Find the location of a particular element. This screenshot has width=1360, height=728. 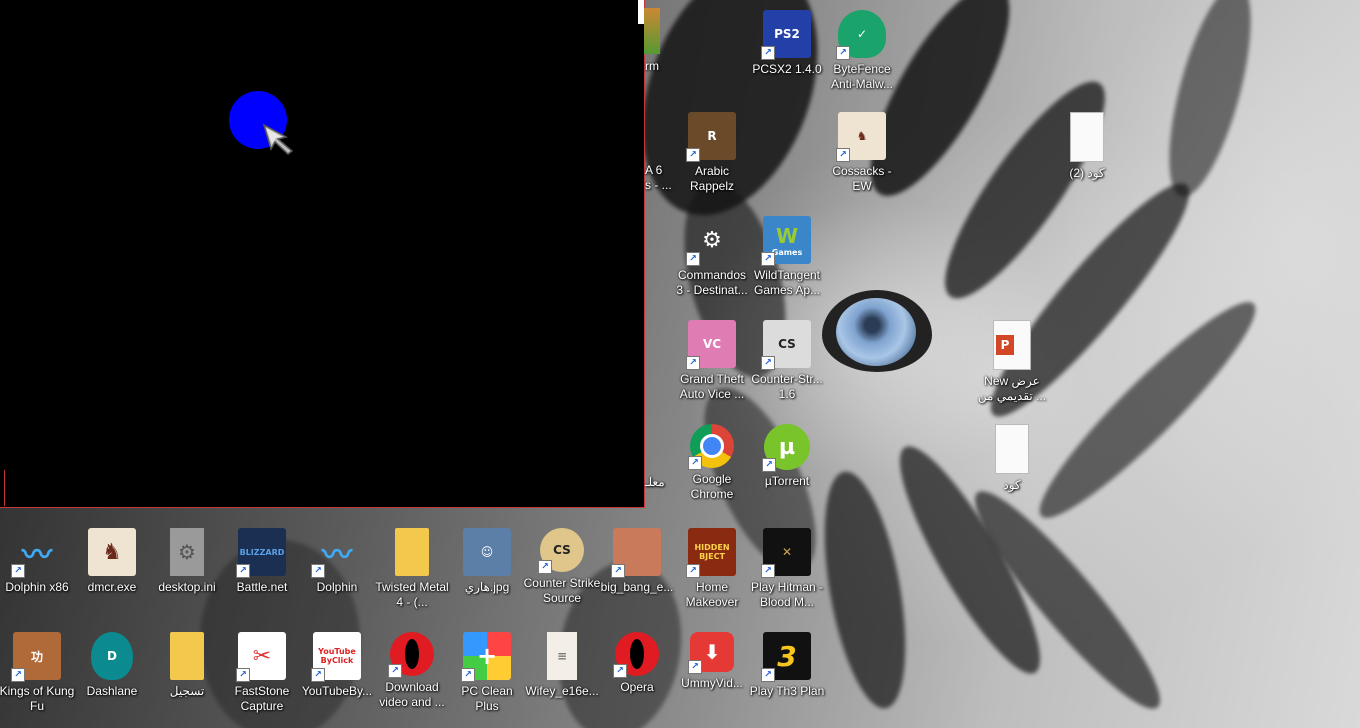

desktop-icon-faststone-capture: ✂ ↗ FastStone Capture is located at coordinates (262, 673).